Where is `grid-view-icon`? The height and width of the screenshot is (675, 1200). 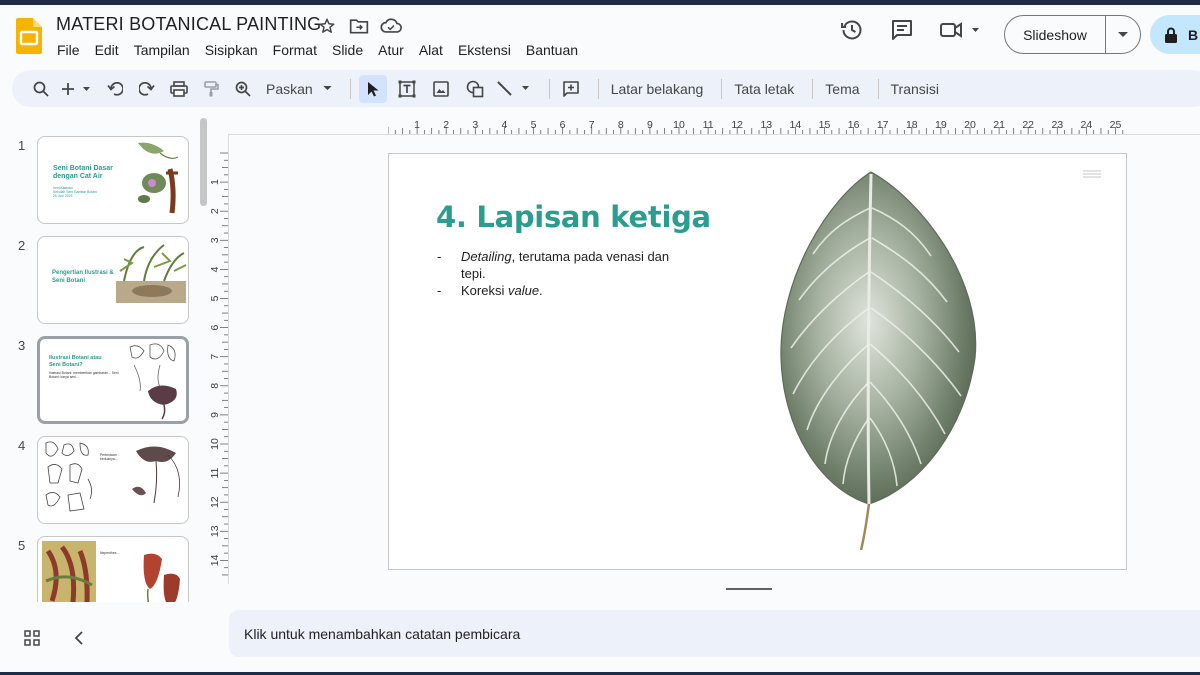
grid-view-icon is located at coordinates (32, 640).